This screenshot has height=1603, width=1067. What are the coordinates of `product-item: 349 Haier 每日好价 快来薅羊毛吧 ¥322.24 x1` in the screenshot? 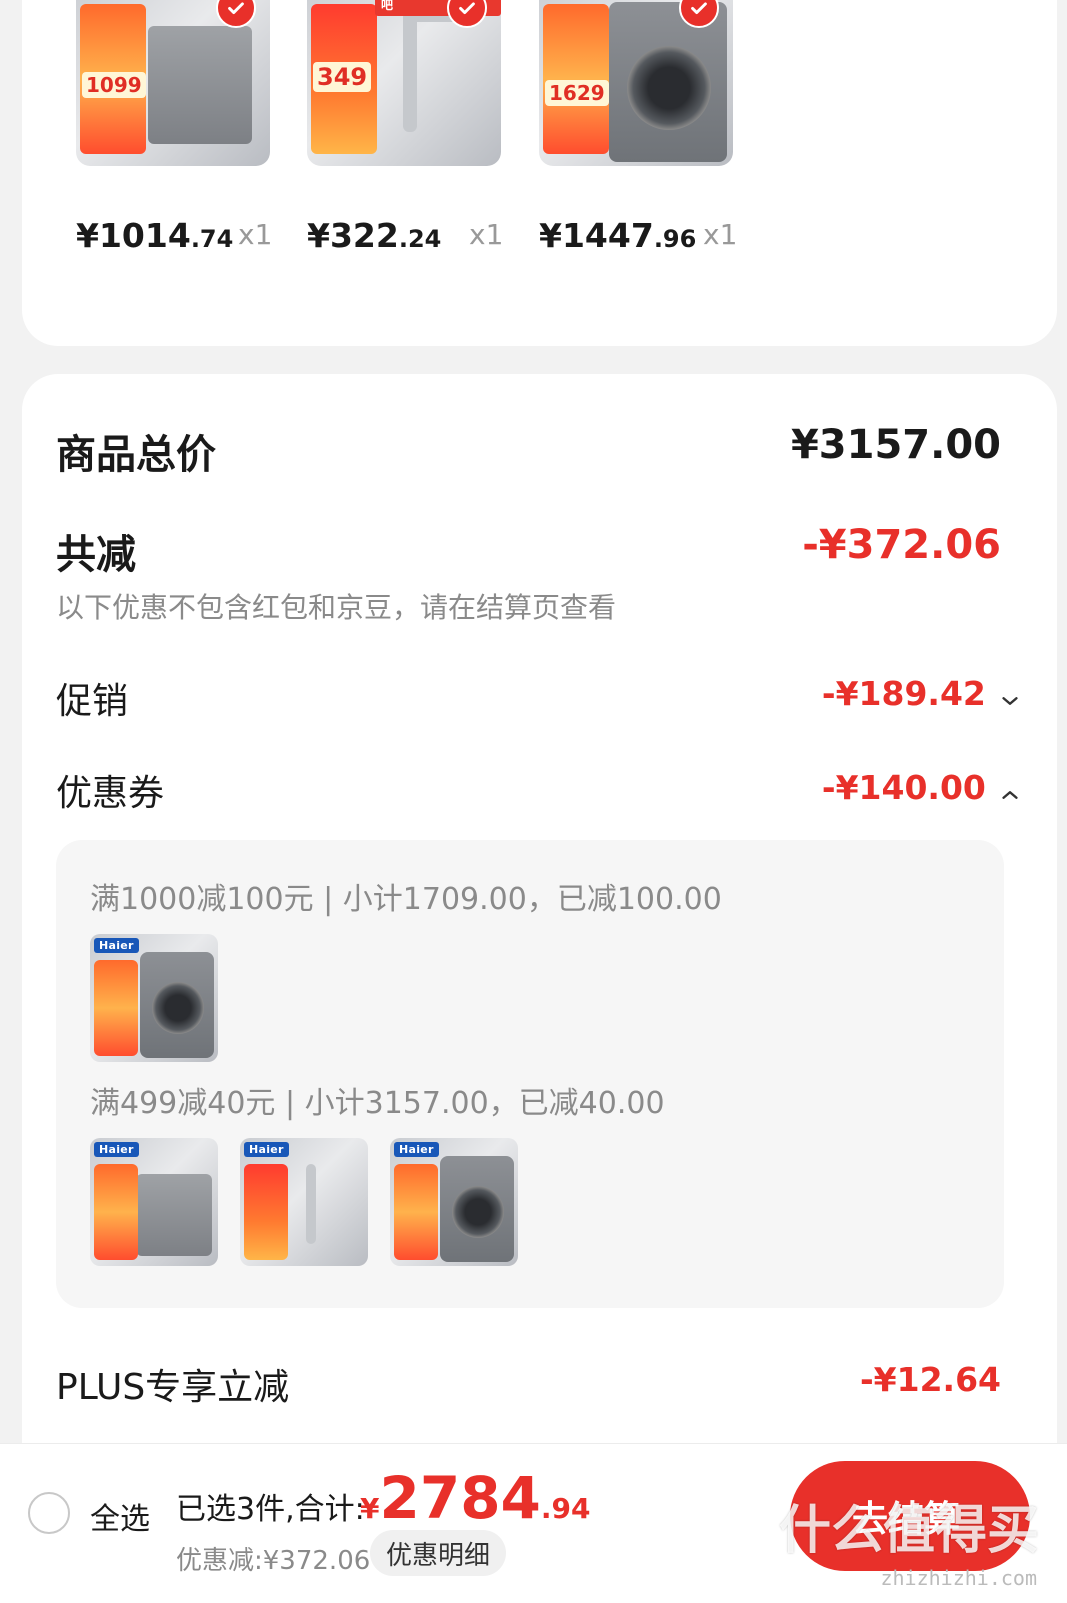 It's located at (406, 127).